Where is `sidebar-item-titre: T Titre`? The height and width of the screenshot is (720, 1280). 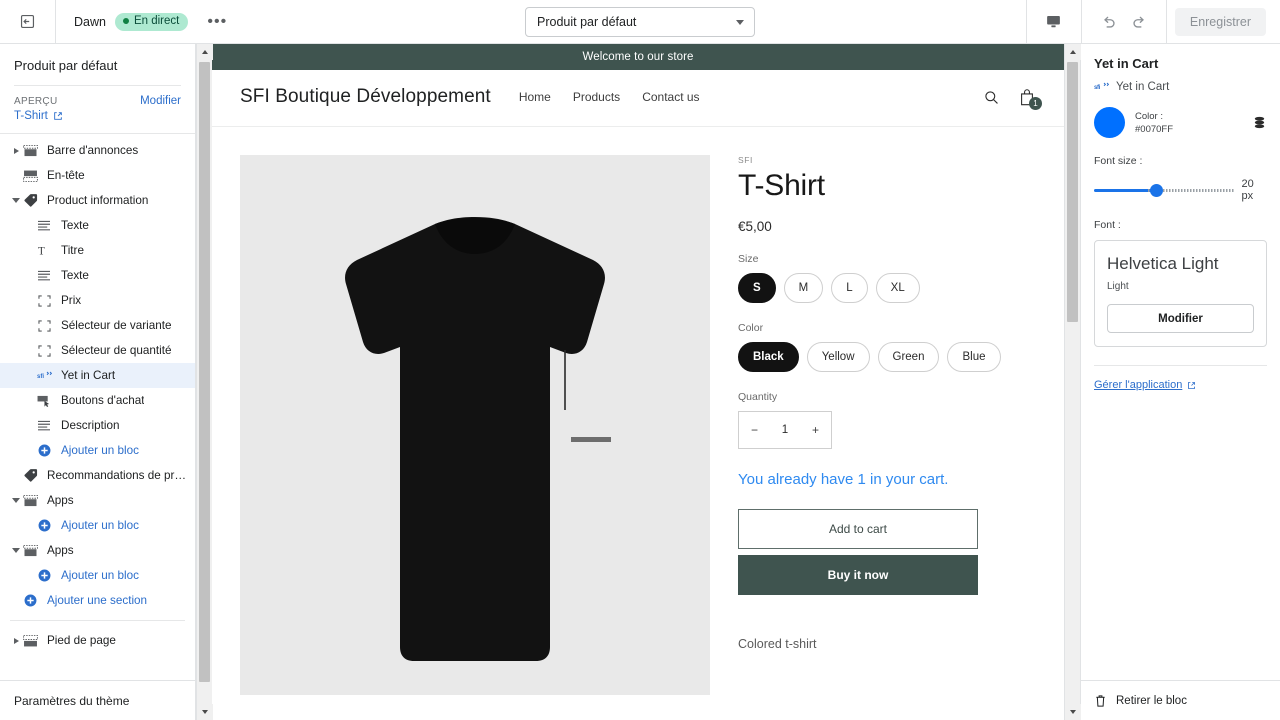
sidebar-item-titre: T Titre is located at coordinates (97, 250).